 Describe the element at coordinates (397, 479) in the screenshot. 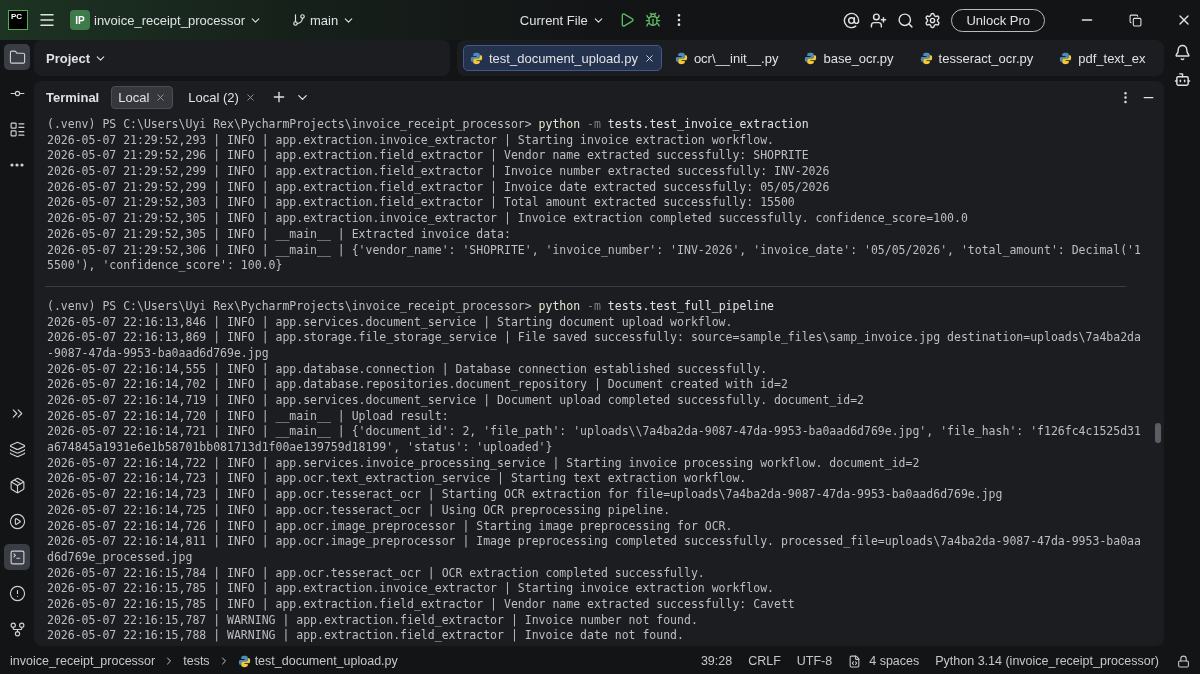

I see `terminal-line: 2026-05-07 22:16:14,723 | INFO | app.ocr.text_extraction_service | Starting text extraction workflow.` at that location.